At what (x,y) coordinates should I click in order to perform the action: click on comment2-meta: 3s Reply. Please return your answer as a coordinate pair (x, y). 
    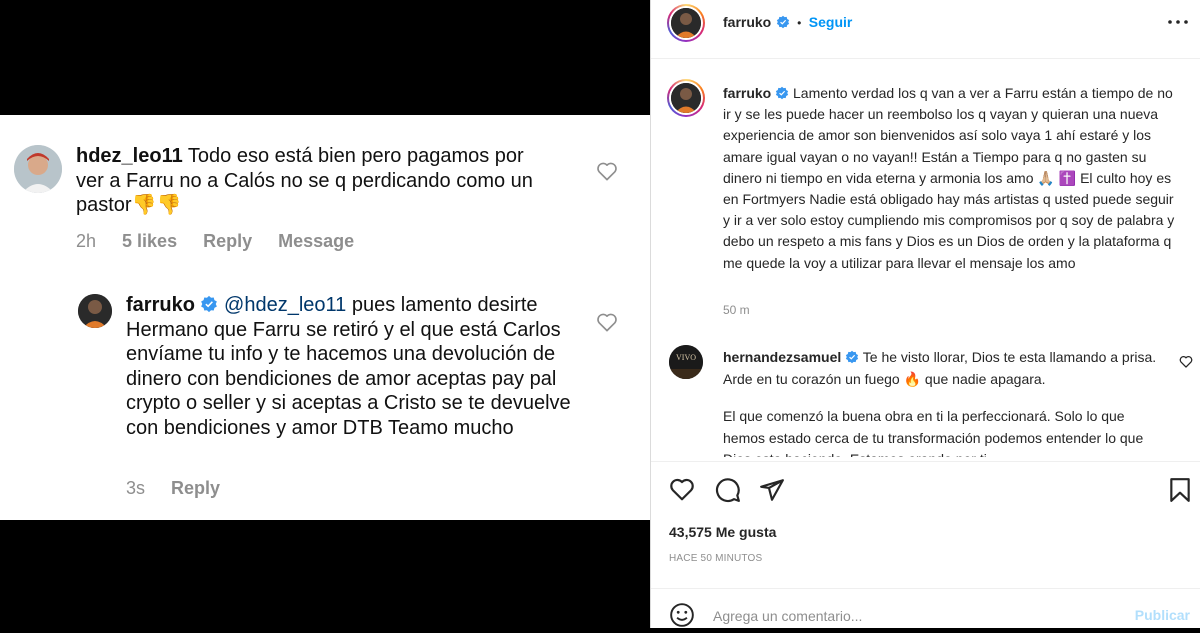
    Looking at the image, I should click on (186, 488).